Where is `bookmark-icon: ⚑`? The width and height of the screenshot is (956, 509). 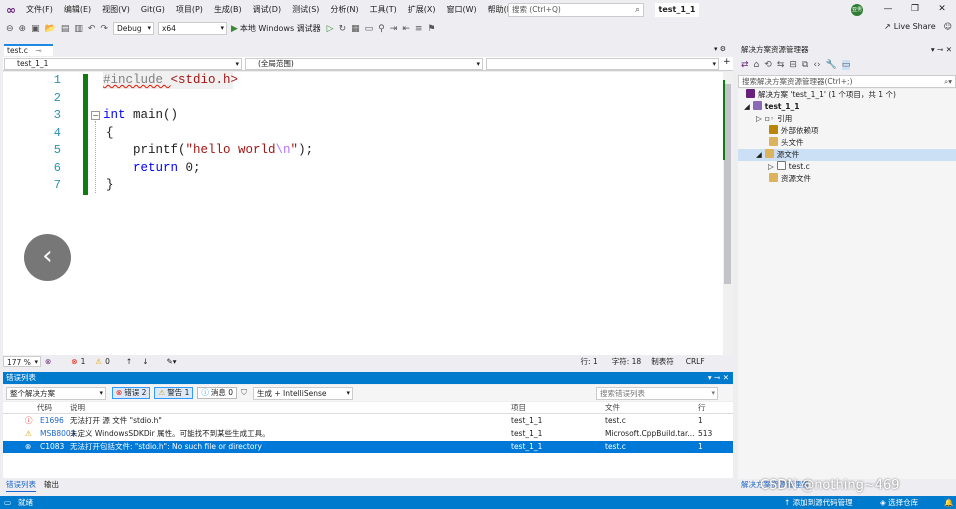 bookmark-icon: ⚑ is located at coordinates (431, 29).